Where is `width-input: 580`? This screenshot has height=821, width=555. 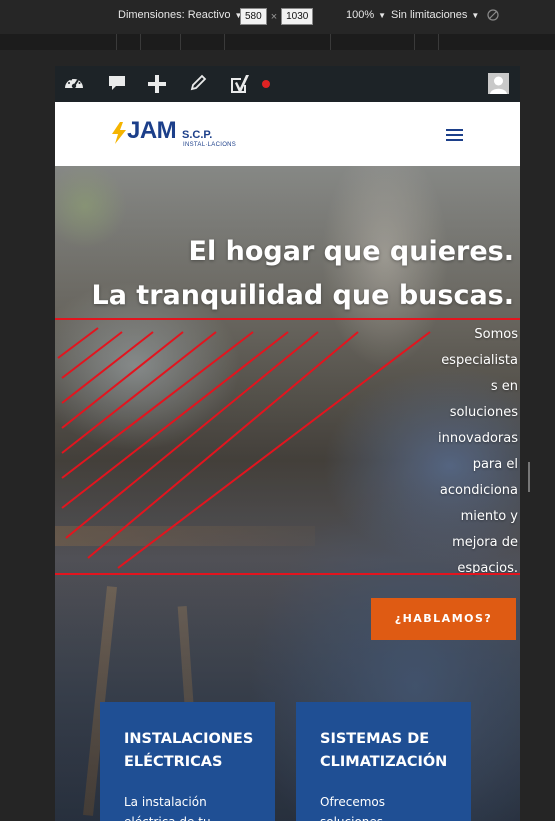
width-input: 580 is located at coordinates (253, 16).